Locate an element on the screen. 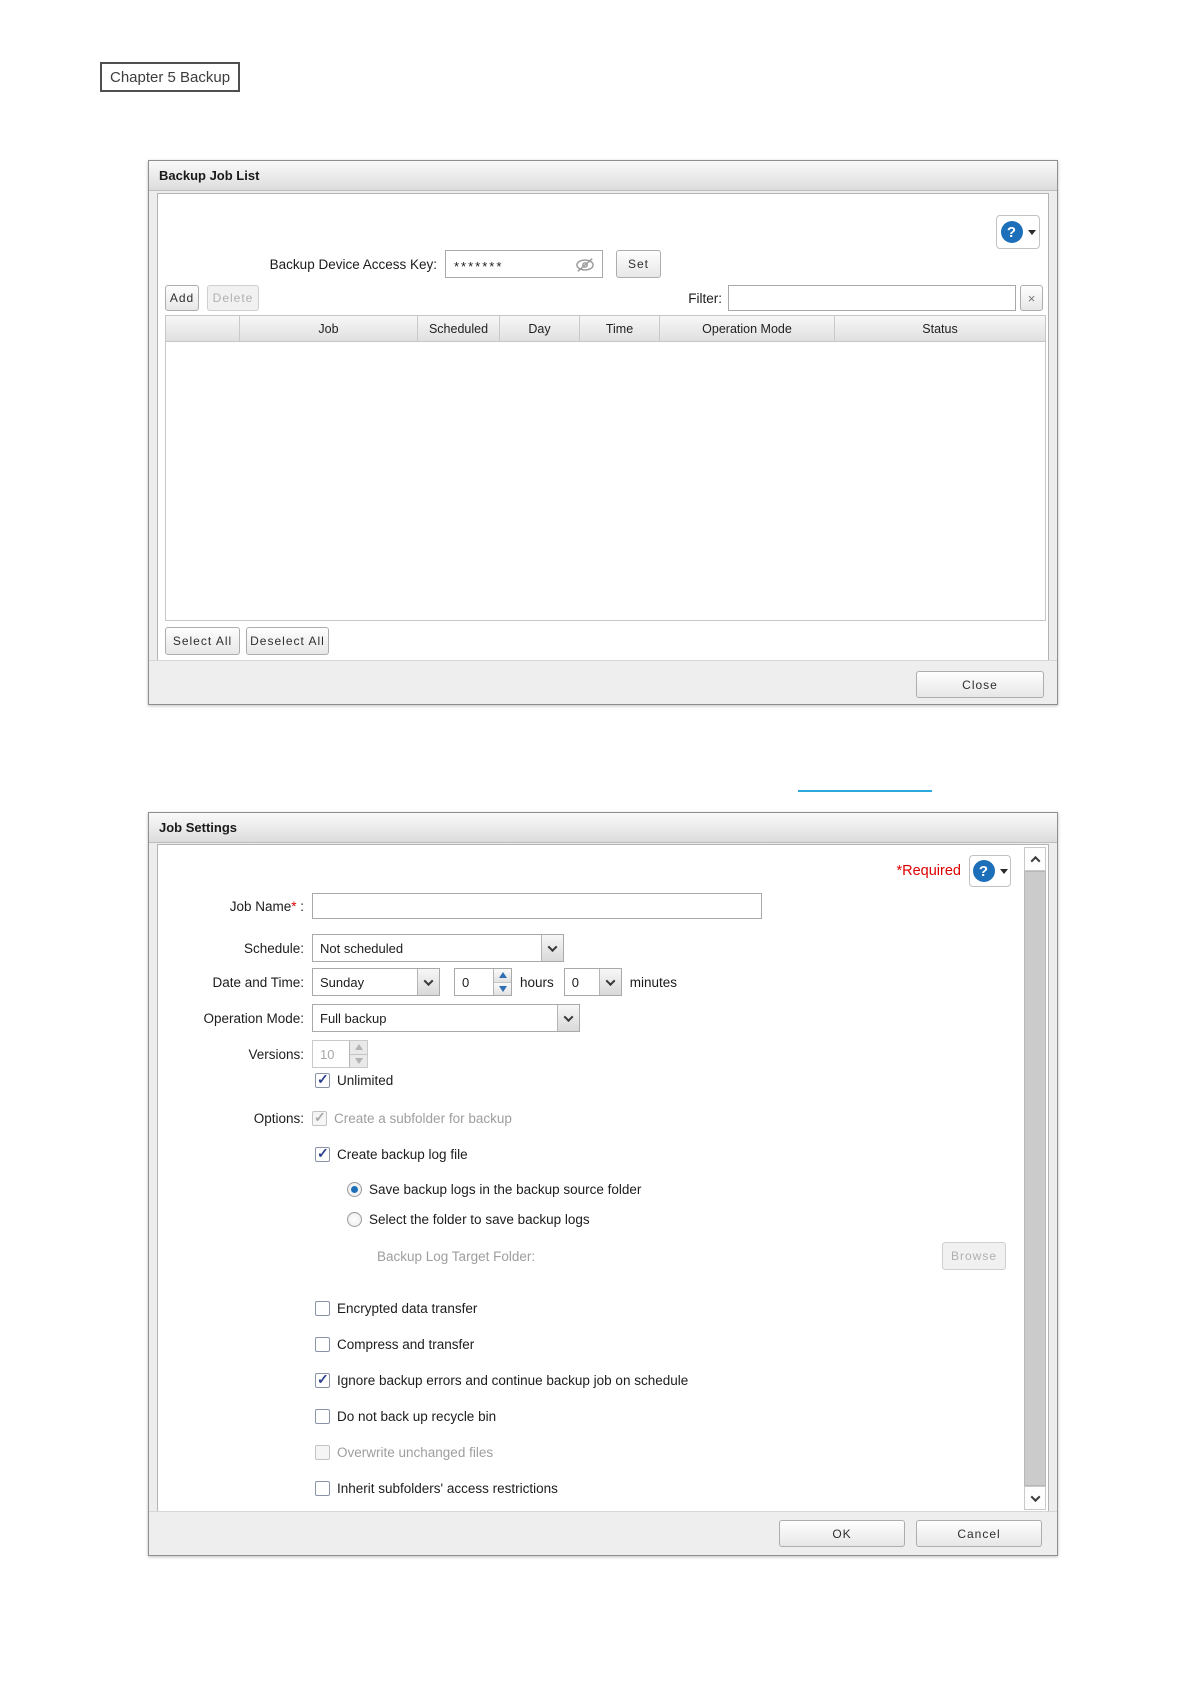 Image resolution: width=1191 pixels, height=1684 pixels. column-day: Day is located at coordinates (540, 328).